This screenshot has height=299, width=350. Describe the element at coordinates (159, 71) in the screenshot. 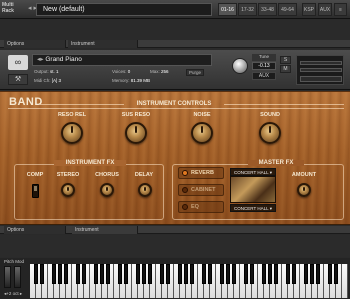

I see `max-voices-field: Max: 256` at that location.